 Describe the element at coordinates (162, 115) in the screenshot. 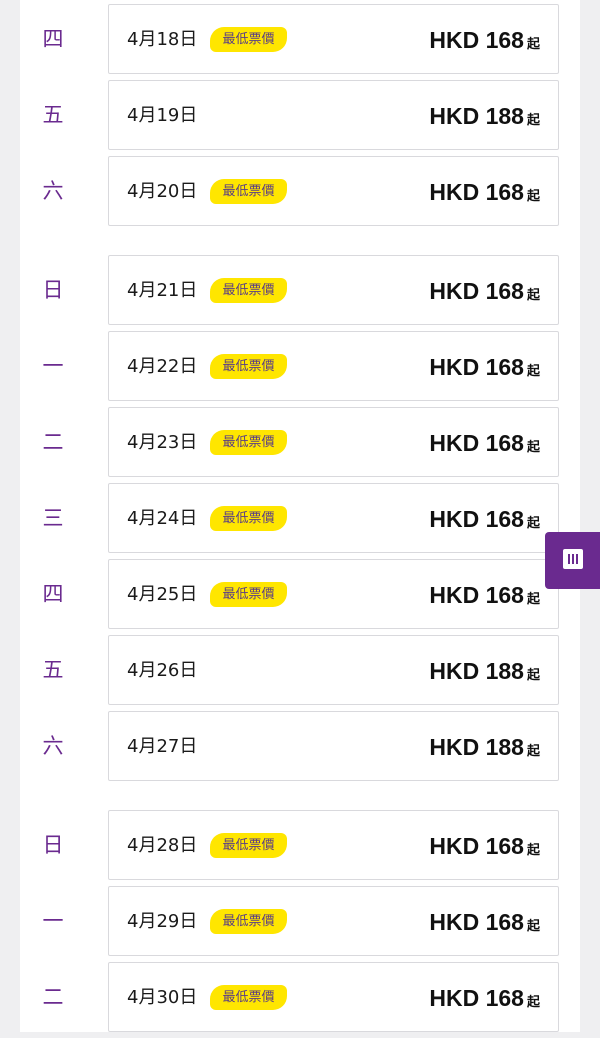

I see `date-label: 4月19日` at that location.